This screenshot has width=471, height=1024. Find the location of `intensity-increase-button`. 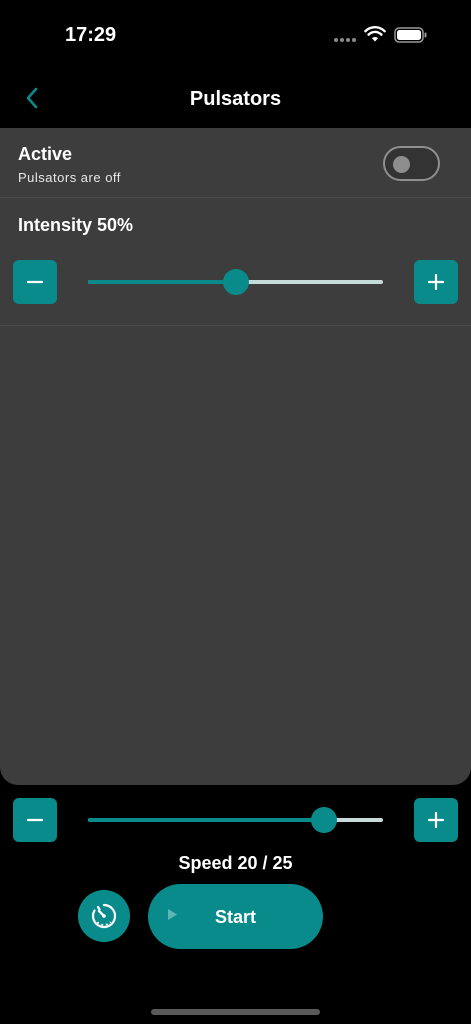

intensity-increase-button is located at coordinates (436, 282).